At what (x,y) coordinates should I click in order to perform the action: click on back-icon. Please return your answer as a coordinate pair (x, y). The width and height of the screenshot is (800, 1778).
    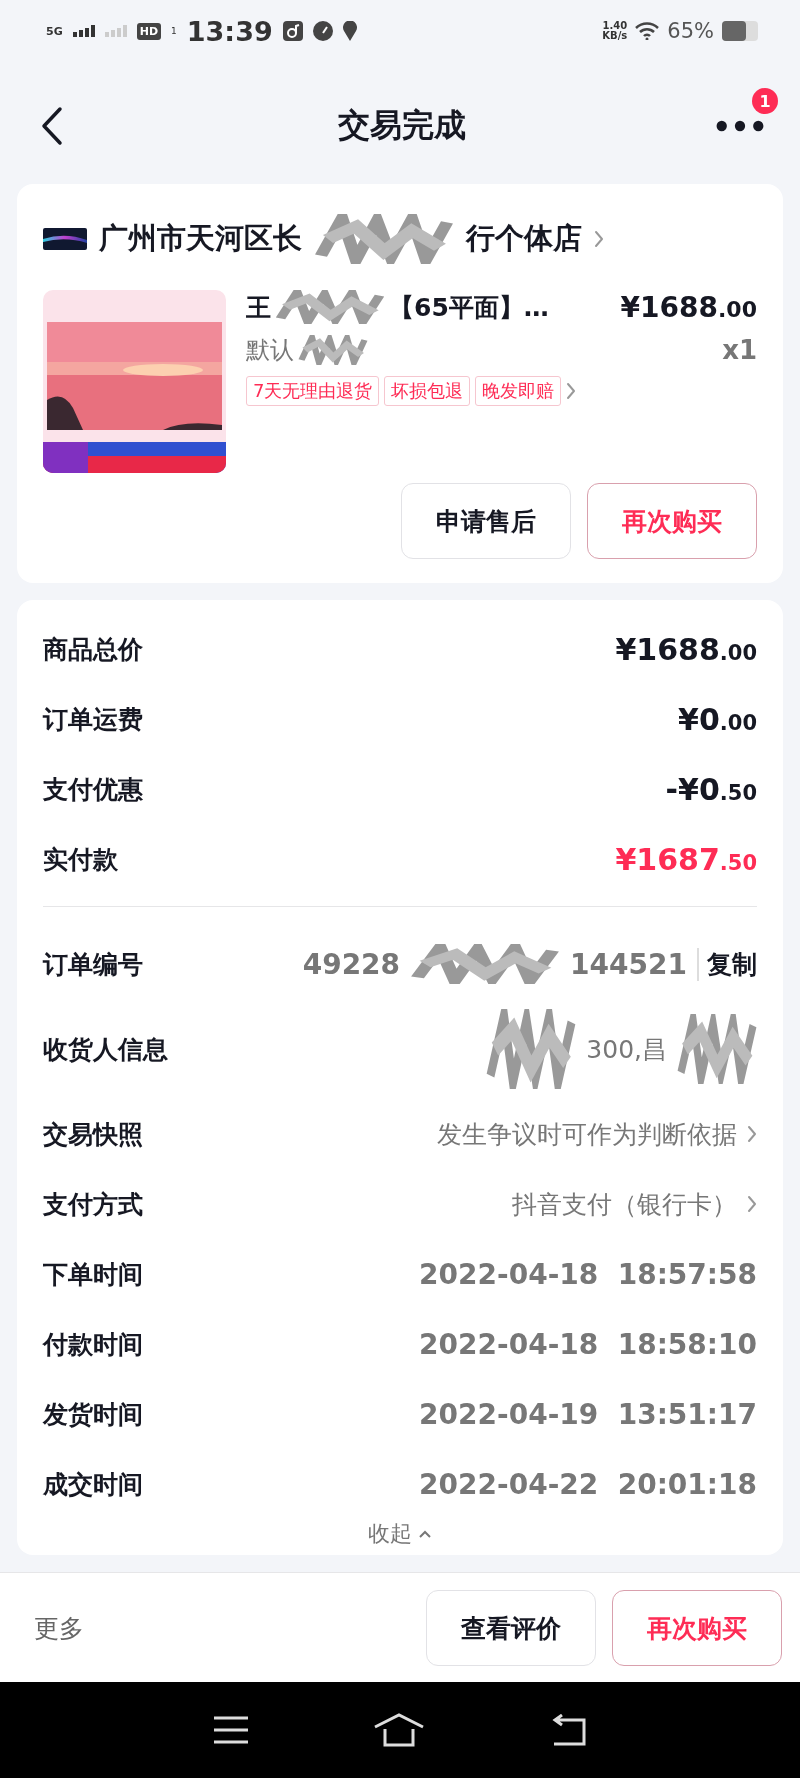
    Looking at the image, I should click on (52, 126).